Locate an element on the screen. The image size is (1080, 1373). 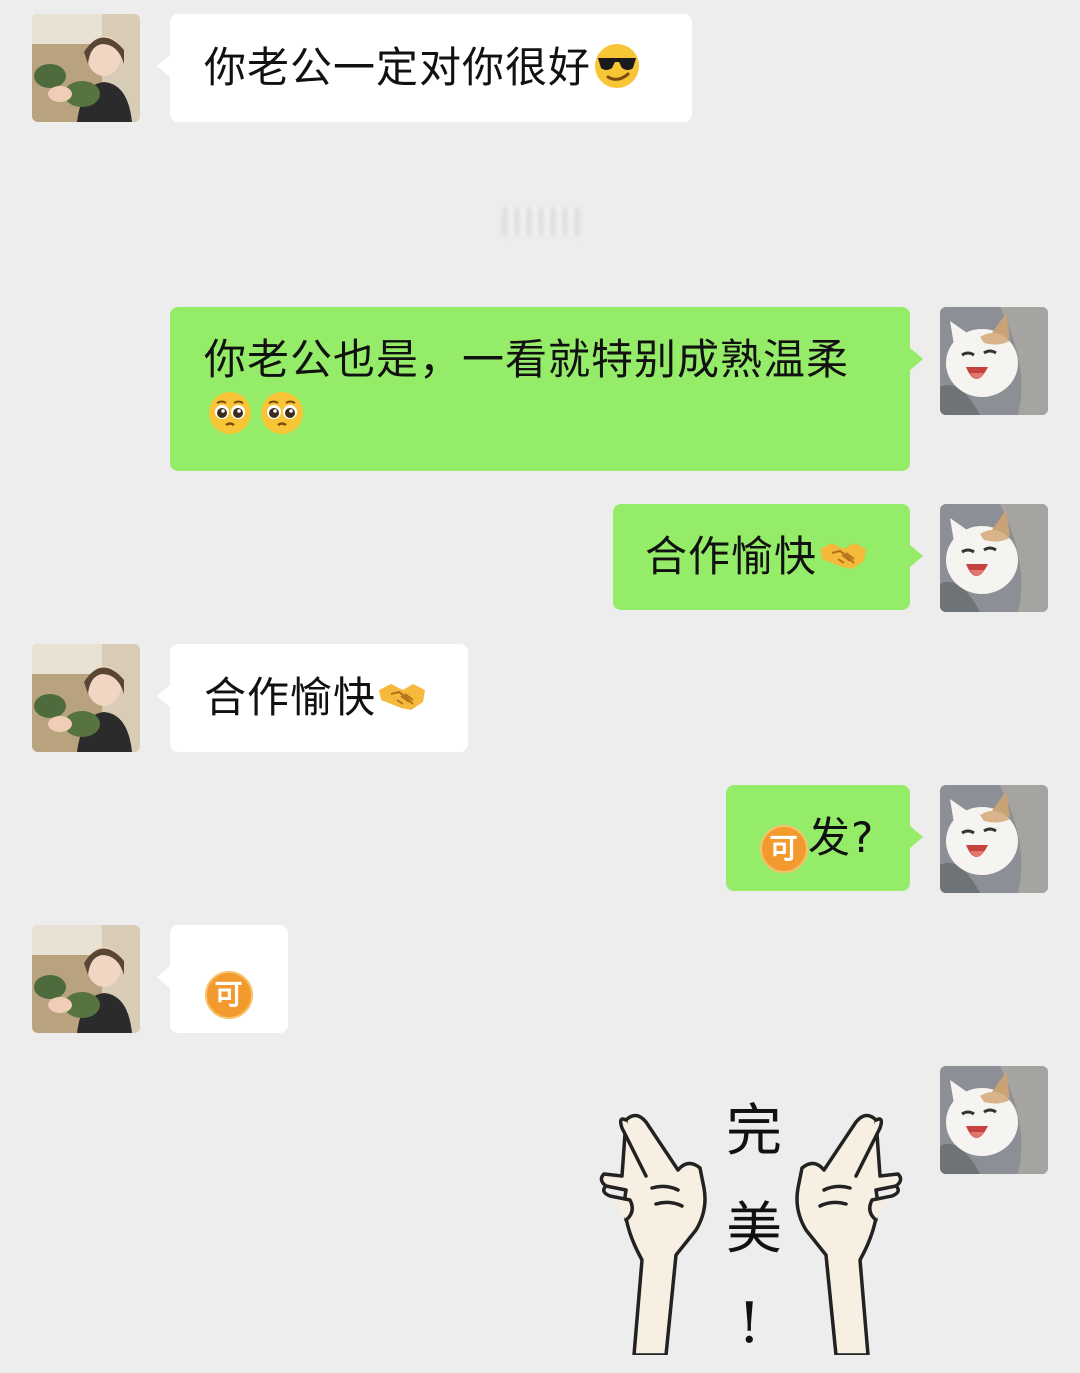
message-bubble-incoming: 合作愉快 is located at coordinates (312, 698).